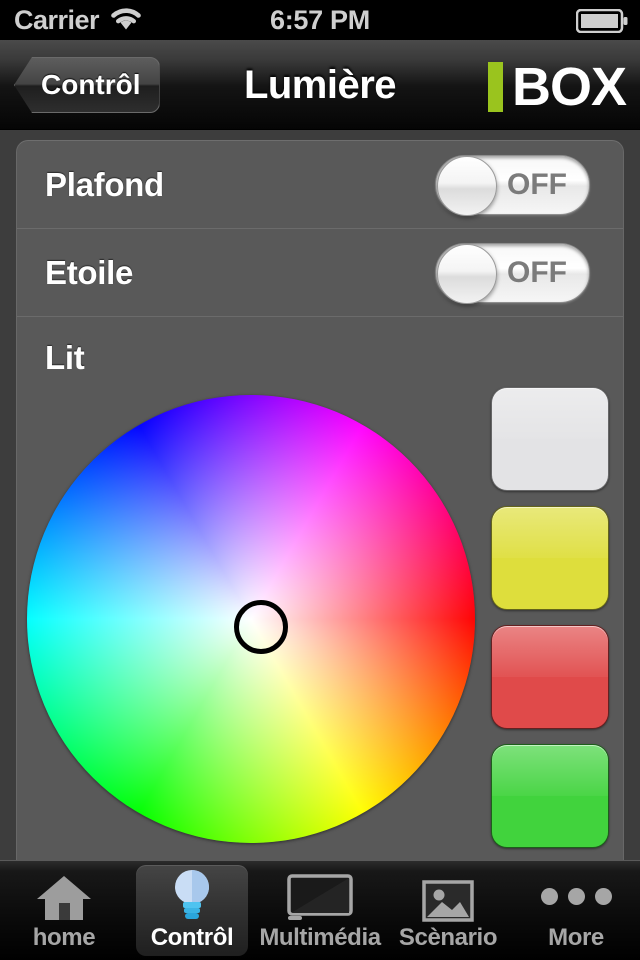  I want to click on clock-label: 6:57 PM, so click(320, 19).